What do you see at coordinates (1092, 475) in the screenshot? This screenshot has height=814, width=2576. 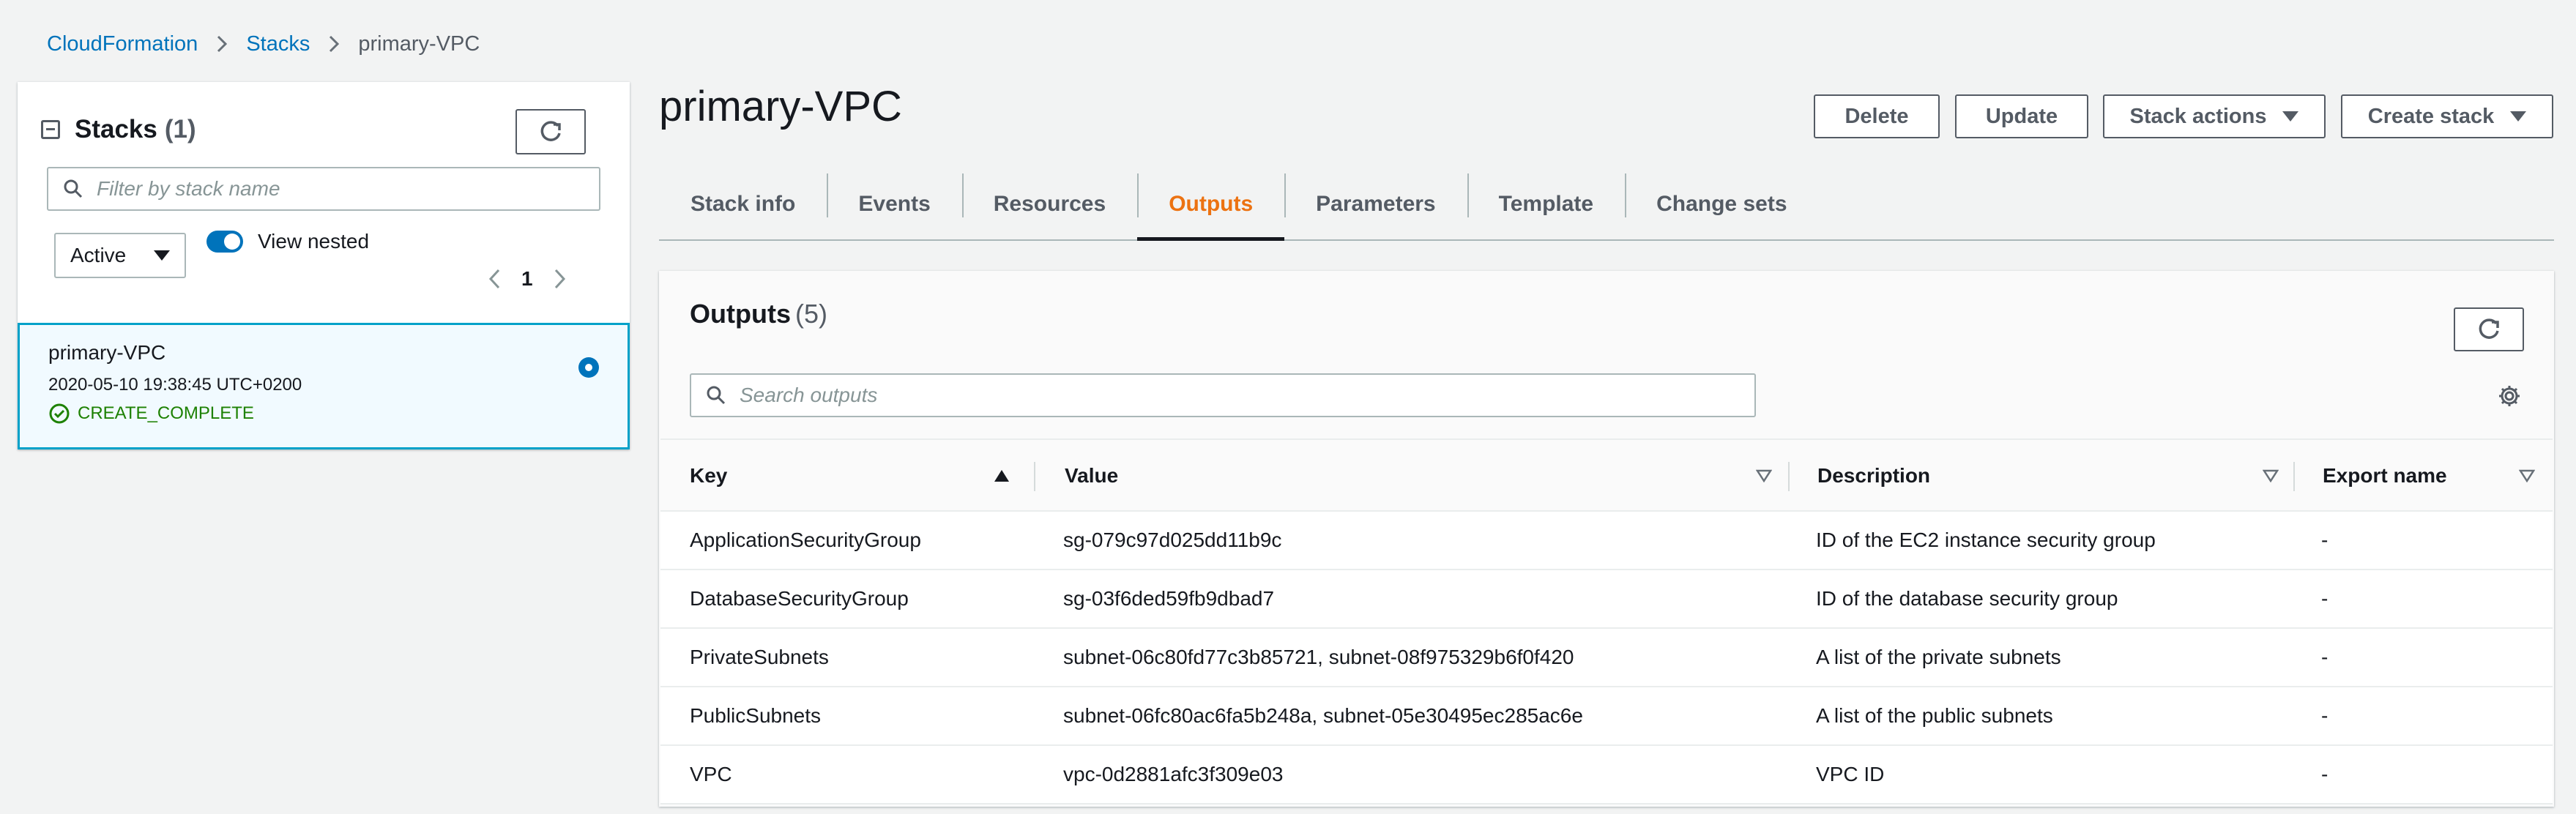 I see `column-value-label: Value` at bounding box center [1092, 475].